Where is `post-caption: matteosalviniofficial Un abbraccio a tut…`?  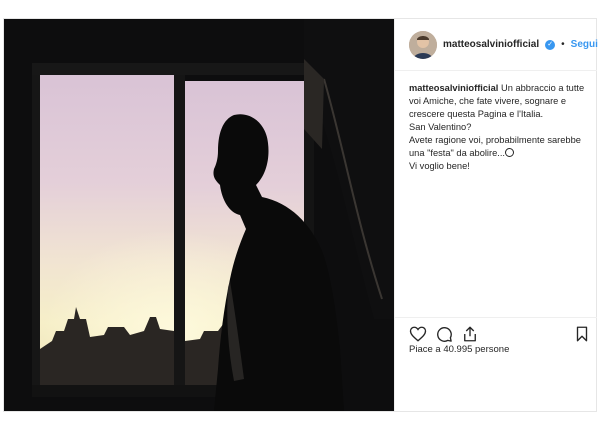 post-caption: matteosalviniofficial Un abbraccio a tut… is located at coordinates (499, 127).